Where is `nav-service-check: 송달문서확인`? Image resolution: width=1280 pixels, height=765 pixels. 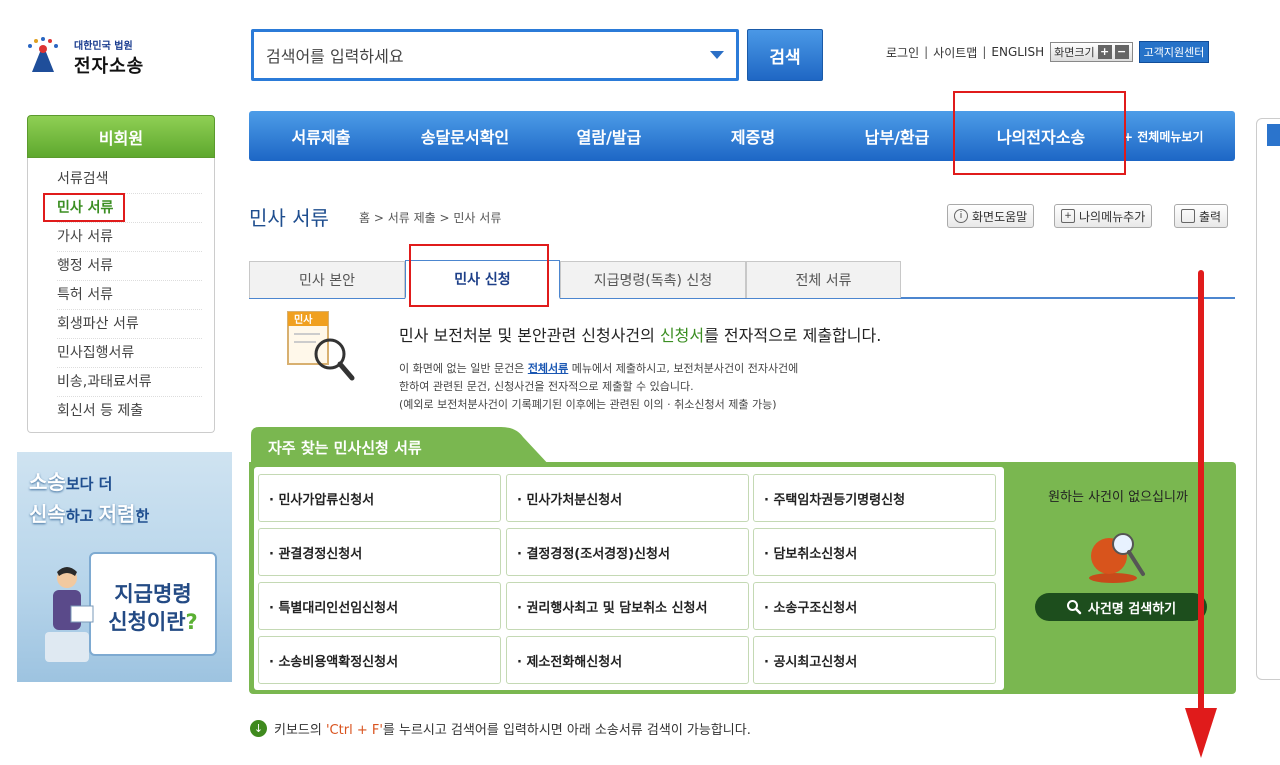 nav-service-check: 송달문서확인 is located at coordinates (465, 136).